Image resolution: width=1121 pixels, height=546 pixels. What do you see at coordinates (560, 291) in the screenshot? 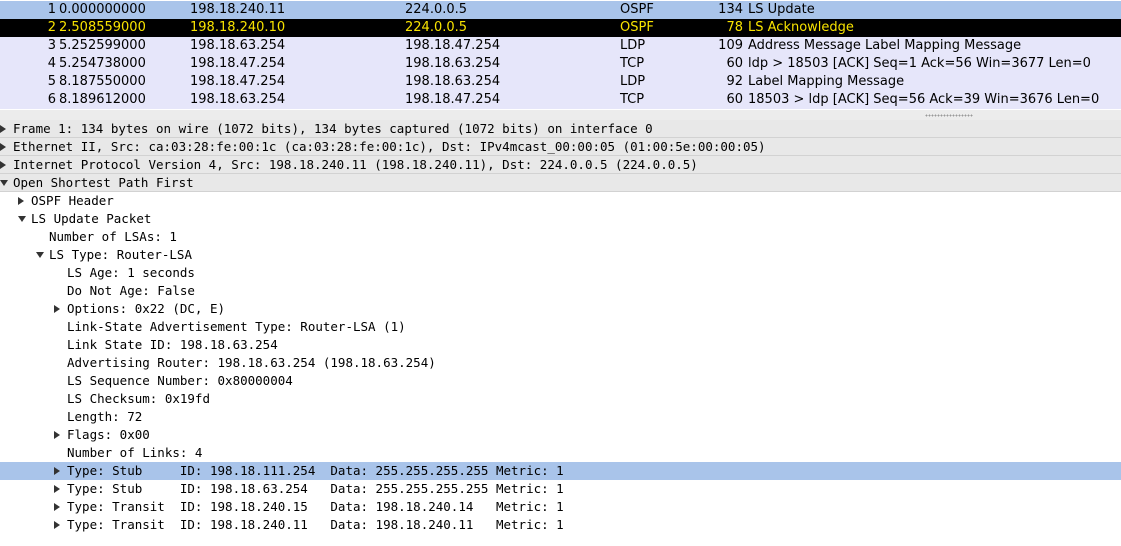
I see `detail-tree-item: Do Not Age: False` at bounding box center [560, 291].